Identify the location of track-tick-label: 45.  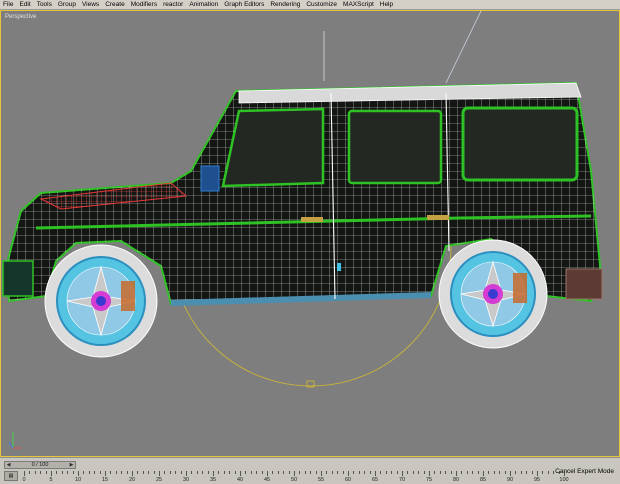
(267, 480).